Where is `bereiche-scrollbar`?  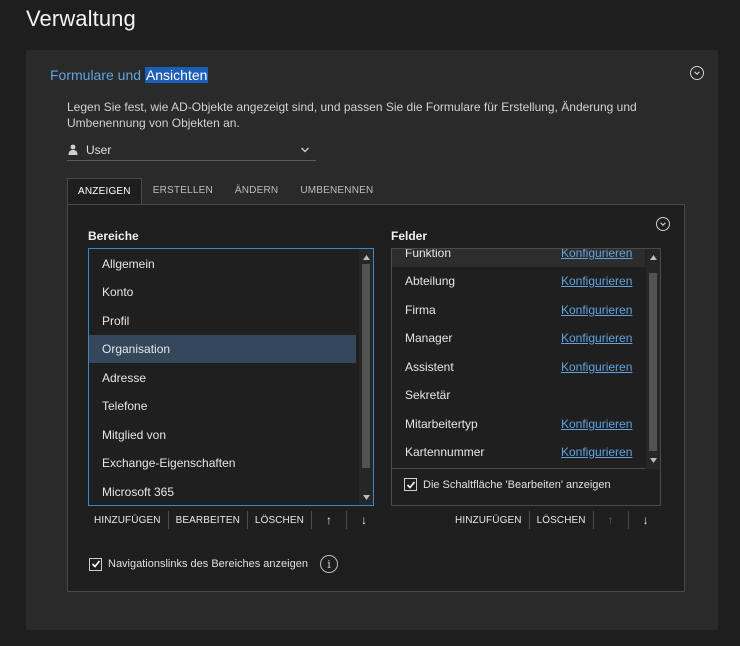 bereiche-scrollbar is located at coordinates (366, 377).